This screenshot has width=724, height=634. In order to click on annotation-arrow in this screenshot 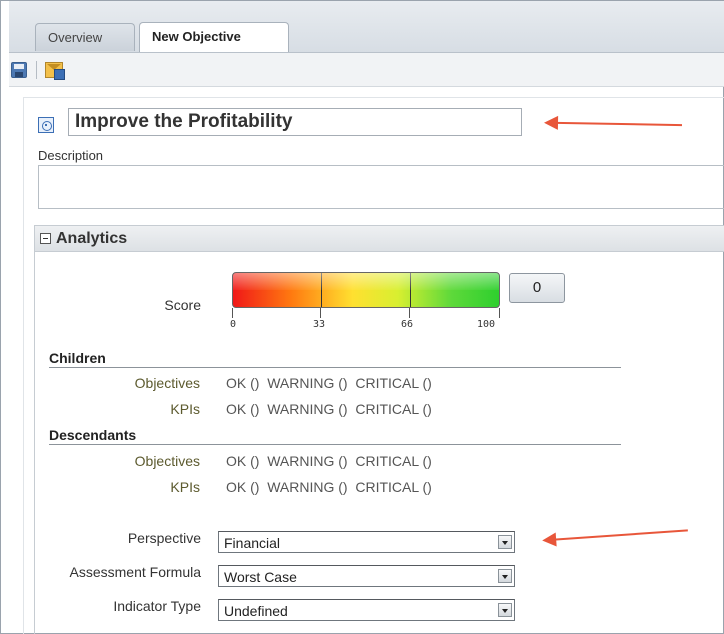, I will do `click(619, 124)`.